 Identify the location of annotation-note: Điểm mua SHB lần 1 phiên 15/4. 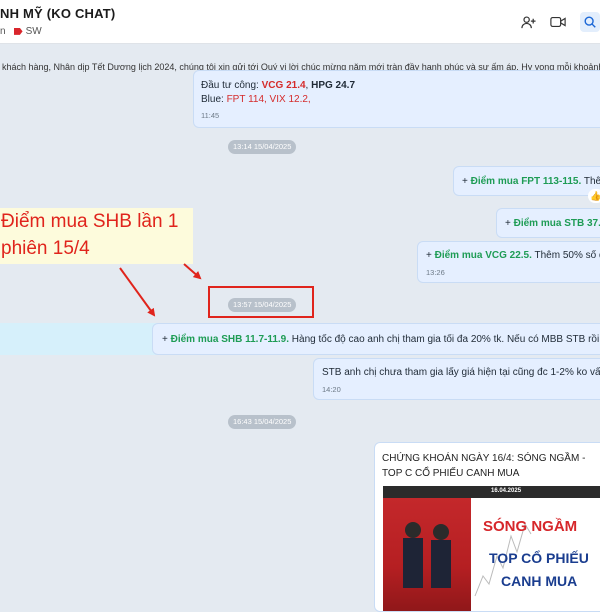
(96, 236).